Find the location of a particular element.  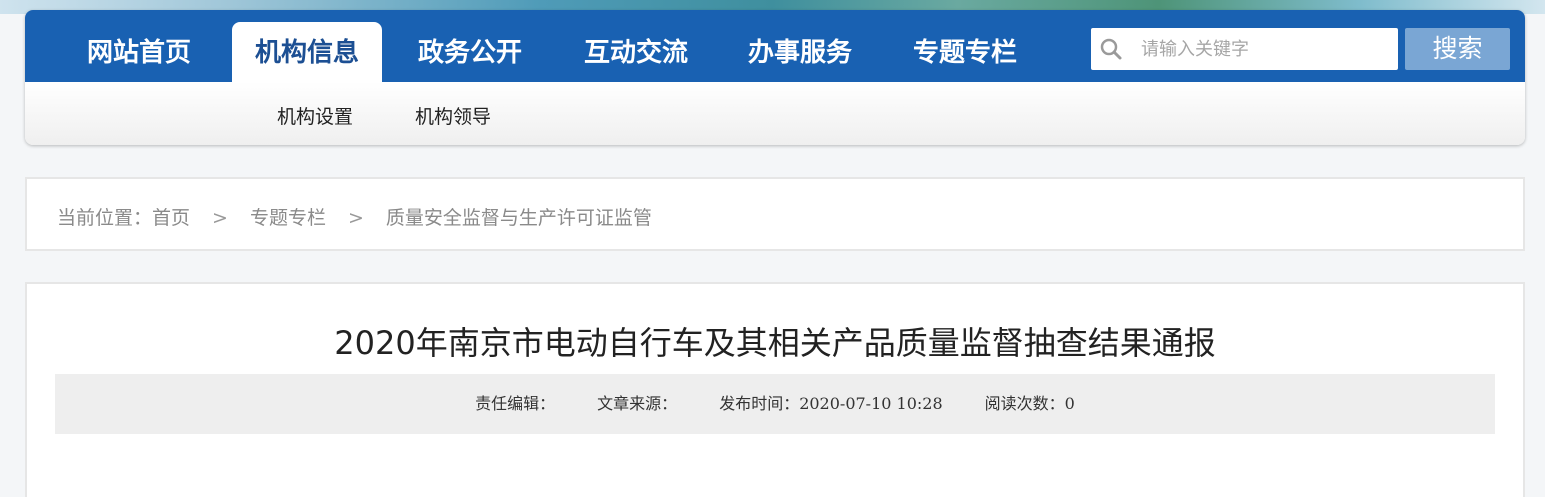

breadcrumb: 当前位置：首页 > 专题专栏 > 质量安全监督与生产许可证监管 is located at coordinates (354, 216).